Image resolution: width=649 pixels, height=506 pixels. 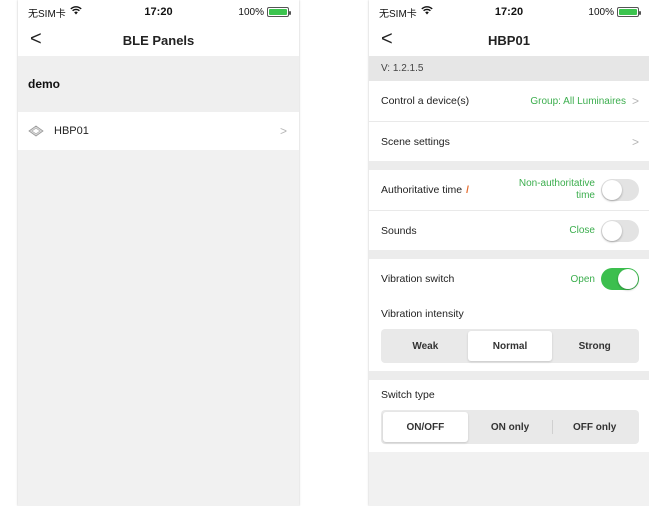 What do you see at coordinates (422, 314) in the screenshot?
I see `vibration-intensity-label: Vibration intensity` at bounding box center [422, 314].